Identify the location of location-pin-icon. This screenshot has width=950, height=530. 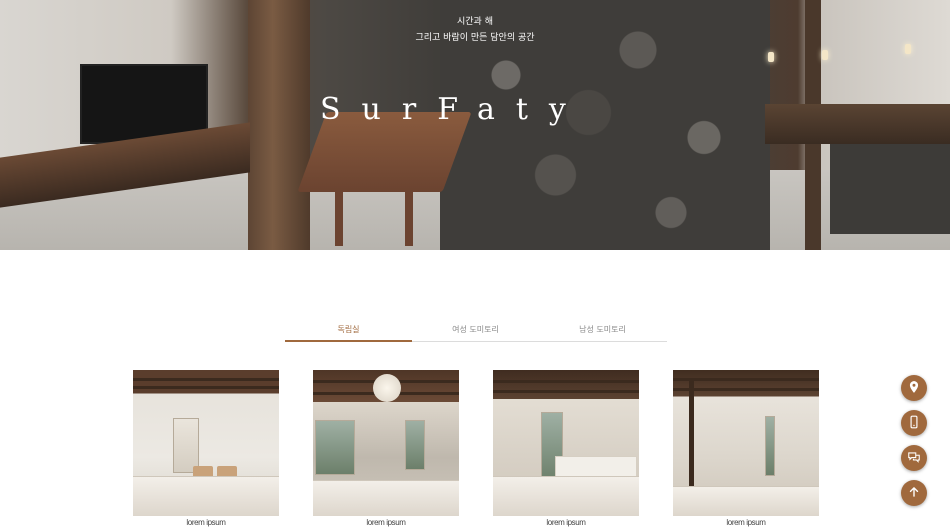
(914, 388).